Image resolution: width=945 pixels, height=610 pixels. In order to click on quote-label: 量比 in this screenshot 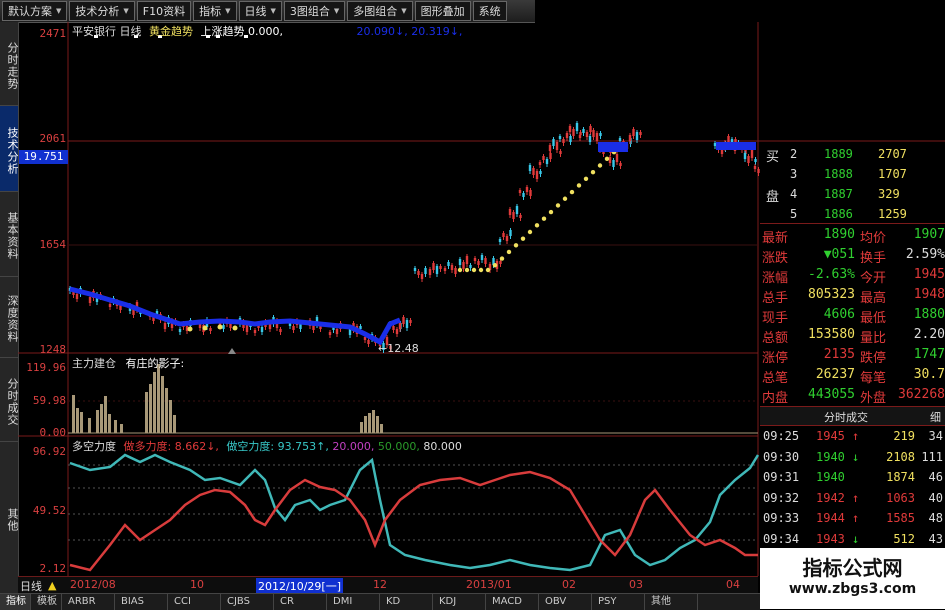, I will do `click(873, 338)`.